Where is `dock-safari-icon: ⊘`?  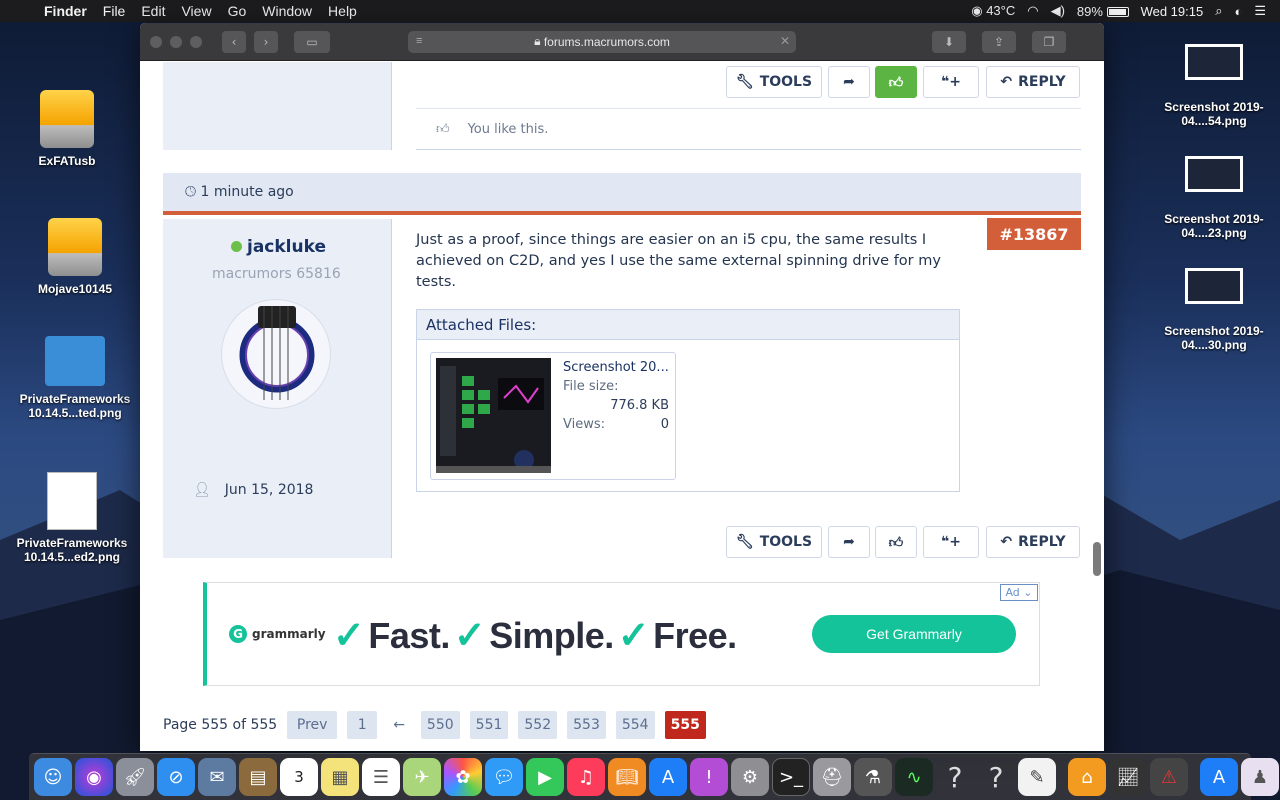
dock-safari-icon: ⊘ is located at coordinates (176, 777).